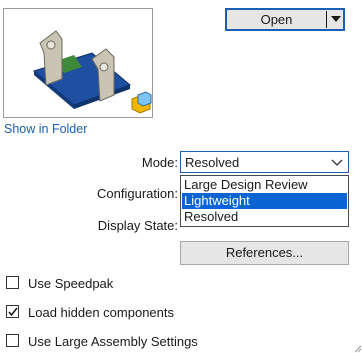 The image size is (362, 353). I want to click on mode-dropdown-list: Large Design Review Lightweight Resolved, so click(264, 201).